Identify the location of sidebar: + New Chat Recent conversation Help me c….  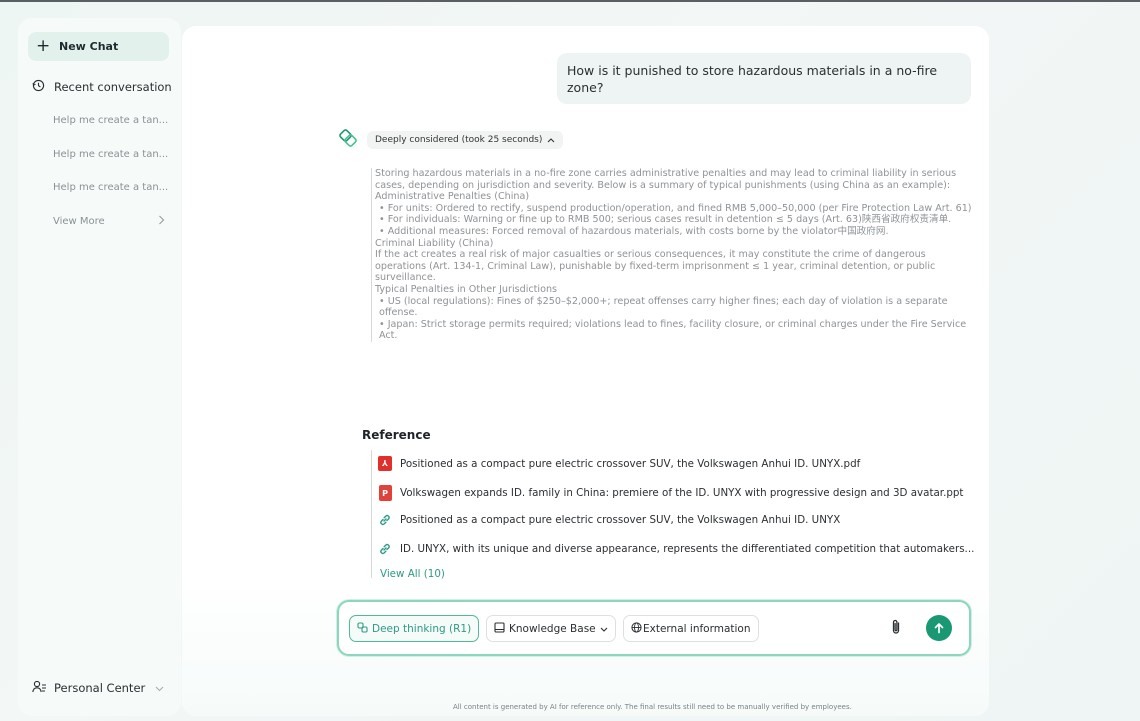
(99, 367).